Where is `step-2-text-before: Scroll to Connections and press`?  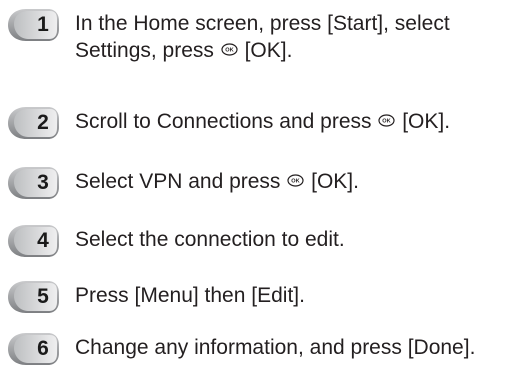
step-2-text-before: Scroll to Connections and press is located at coordinates (223, 121).